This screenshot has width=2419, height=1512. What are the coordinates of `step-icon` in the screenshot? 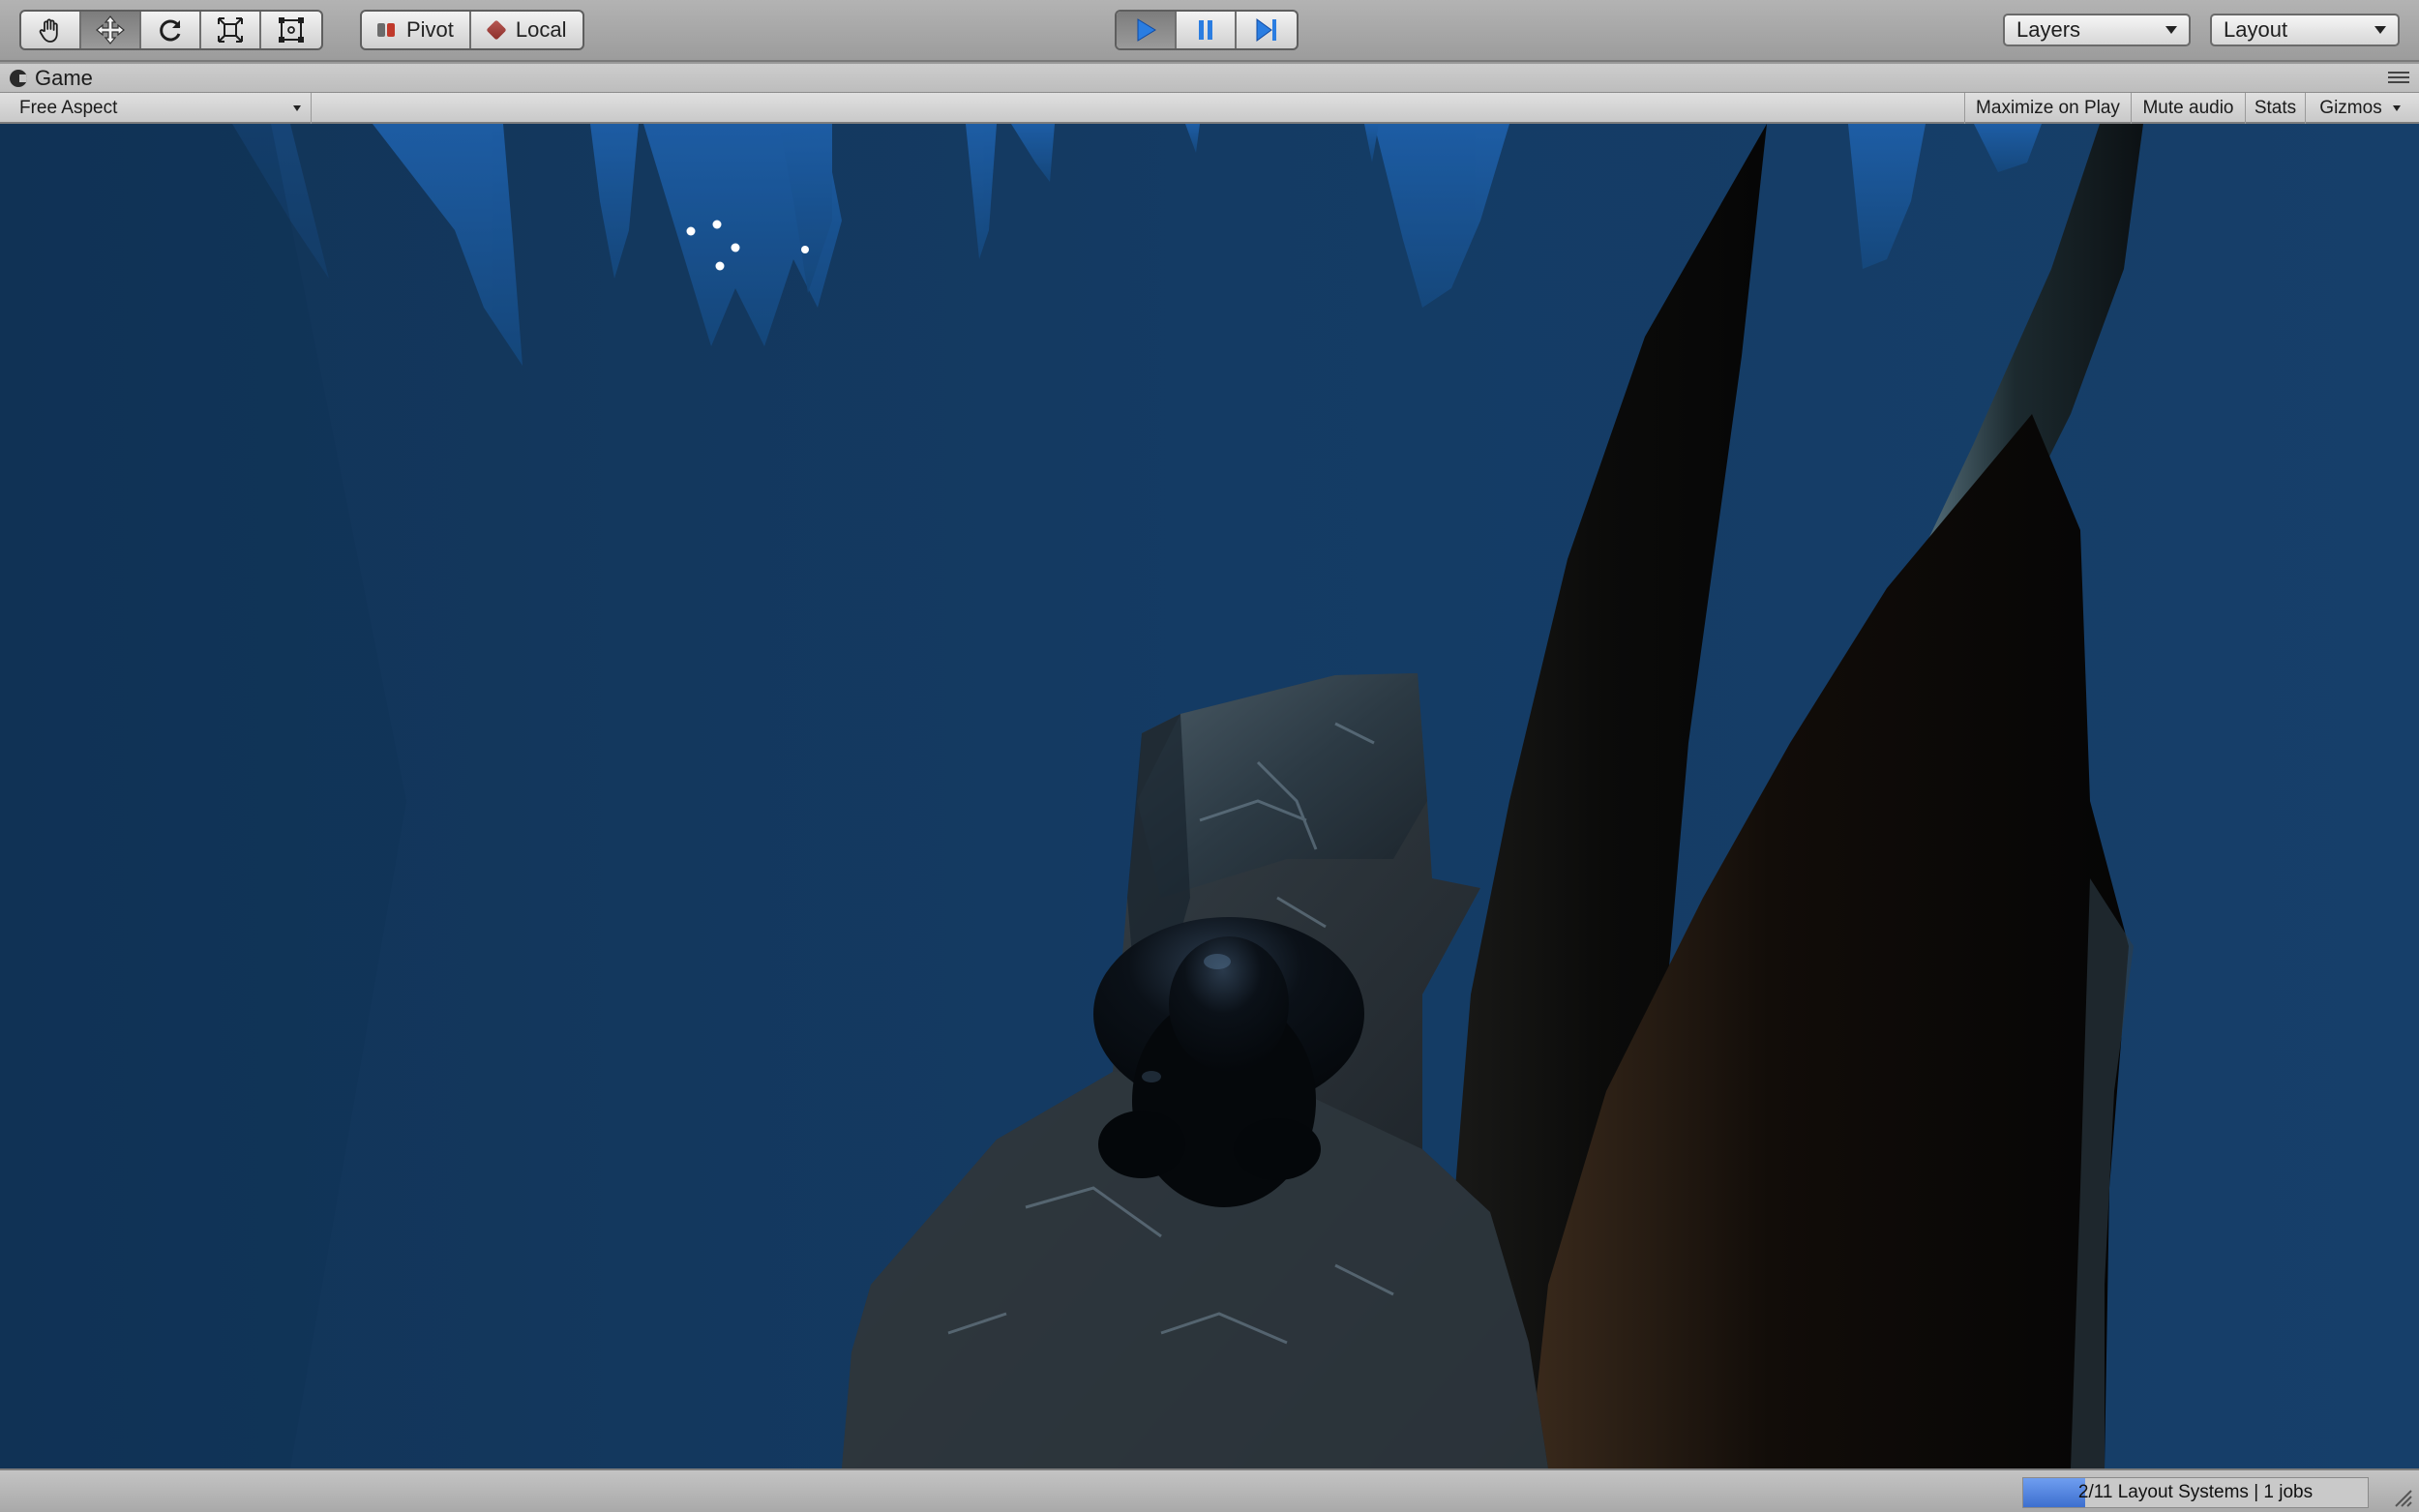 It's located at (1266, 30).